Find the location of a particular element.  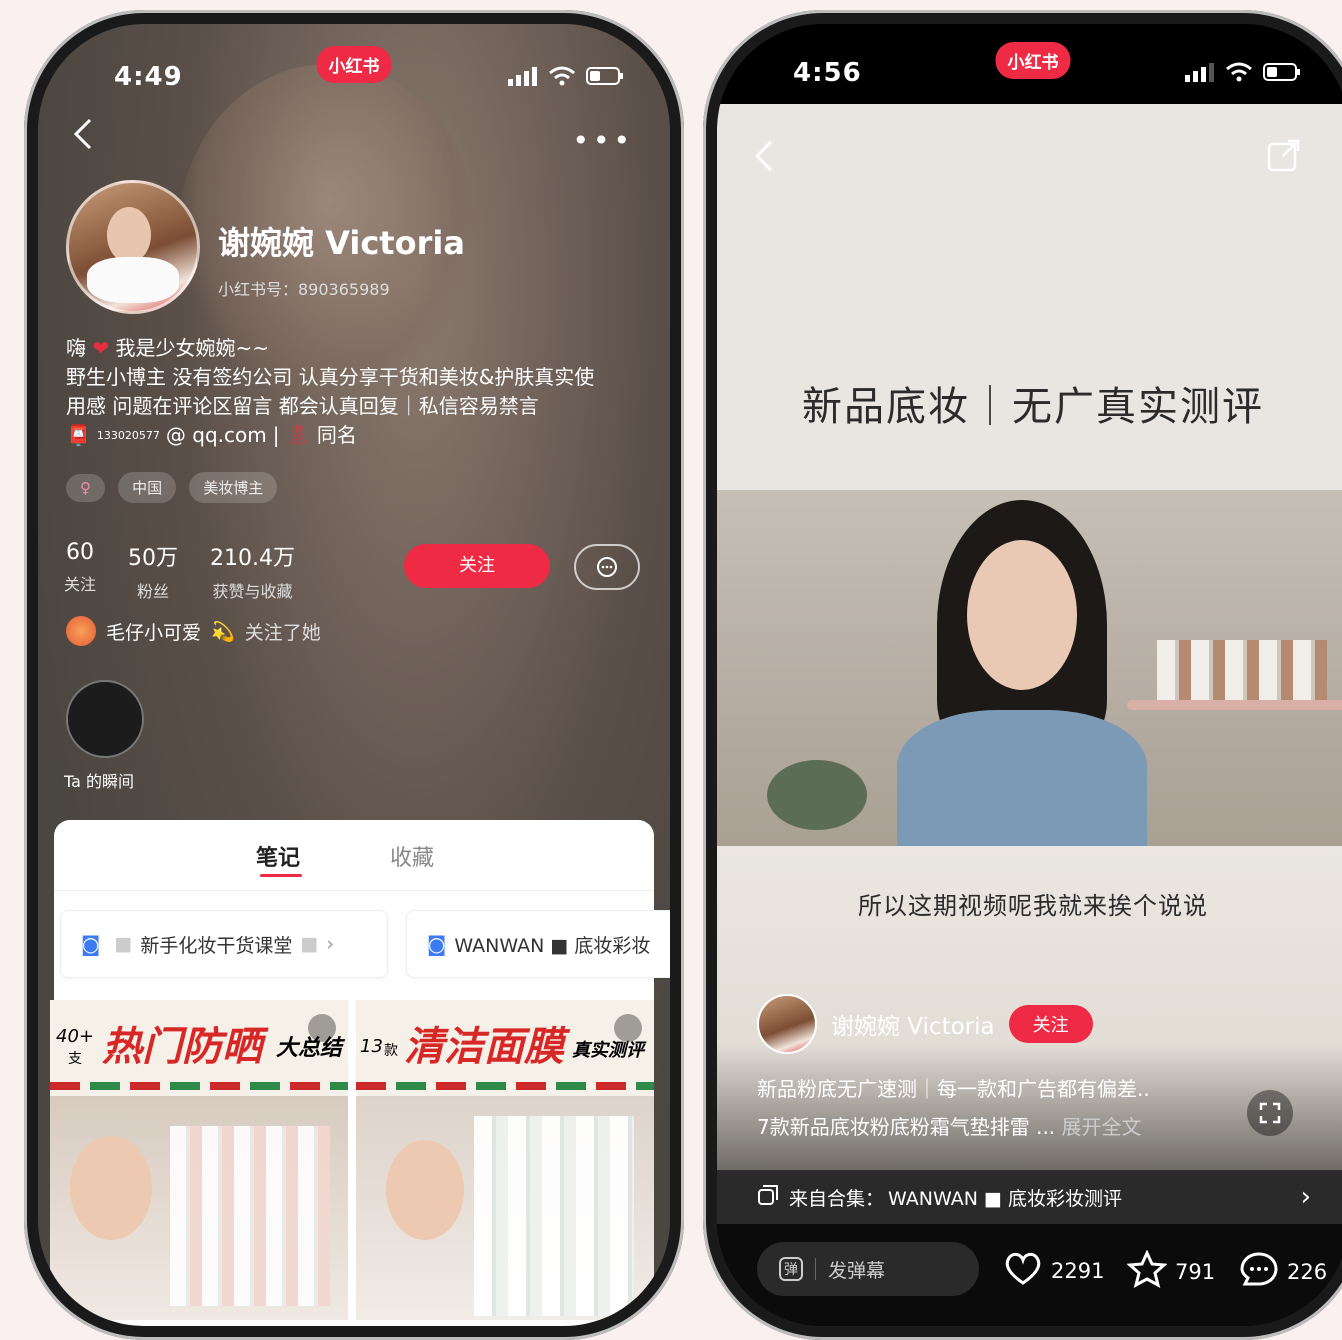

following-label: 关注 is located at coordinates (80, 584).